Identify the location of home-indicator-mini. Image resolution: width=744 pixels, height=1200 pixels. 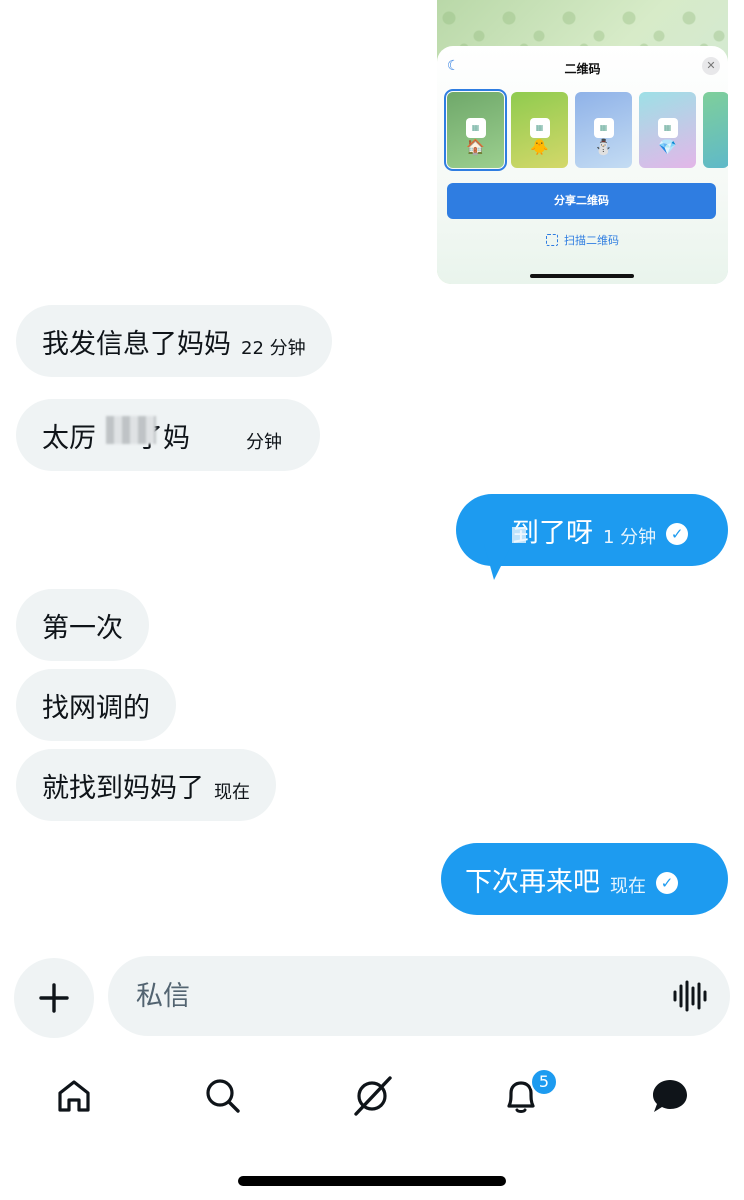
(582, 276).